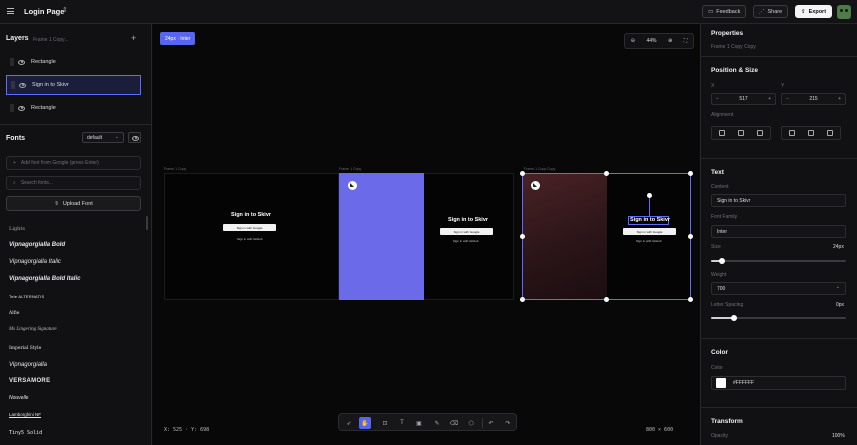  Describe the element at coordinates (103, 137) in the screenshot. I see `font-source-select: default ⌄` at that location.